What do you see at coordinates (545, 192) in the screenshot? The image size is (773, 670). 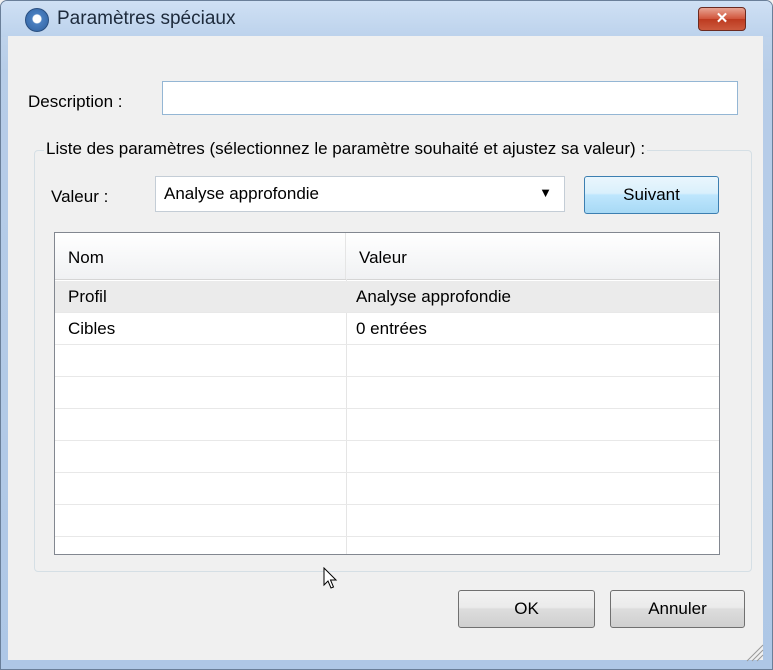 I see `dropdown-arrow-icon: ▼` at bounding box center [545, 192].